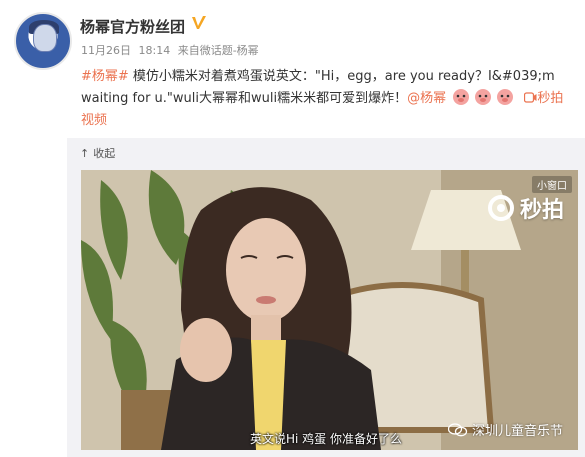  What do you see at coordinates (104, 153) in the screenshot?
I see `collapse-label: 收起` at bounding box center [104, 153].